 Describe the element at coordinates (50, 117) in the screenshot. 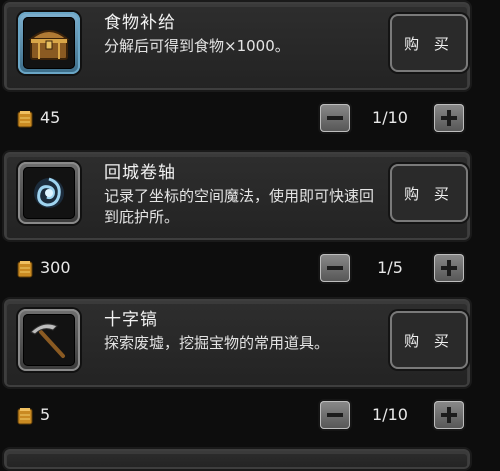

I see `item-price: 45` at that location.